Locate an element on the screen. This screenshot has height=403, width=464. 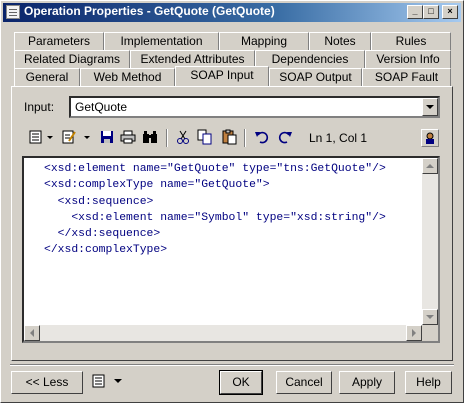
scrollbar-corner is located at coordinates (430, 333).